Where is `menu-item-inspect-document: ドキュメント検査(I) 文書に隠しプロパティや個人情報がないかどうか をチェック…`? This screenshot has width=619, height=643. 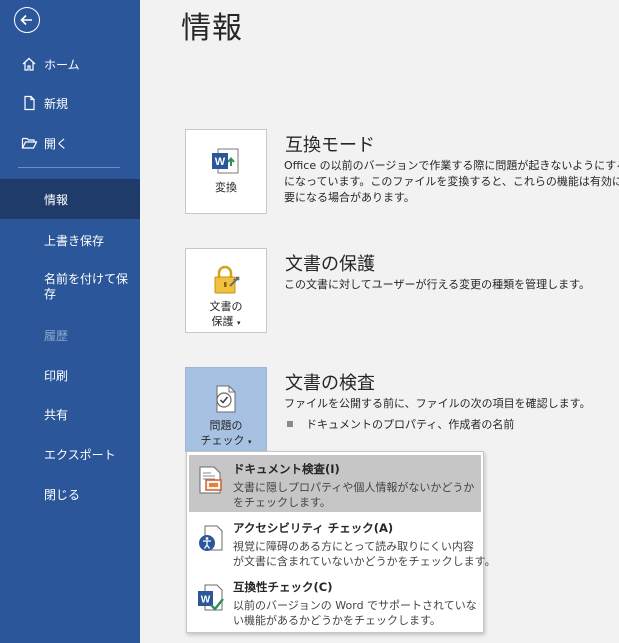
menu-item-inspect-document: ドキュメント検査(I) 文書に隠しプロパティや個人情報がないかどうか をチェック… is located at coordinates (335, 483).